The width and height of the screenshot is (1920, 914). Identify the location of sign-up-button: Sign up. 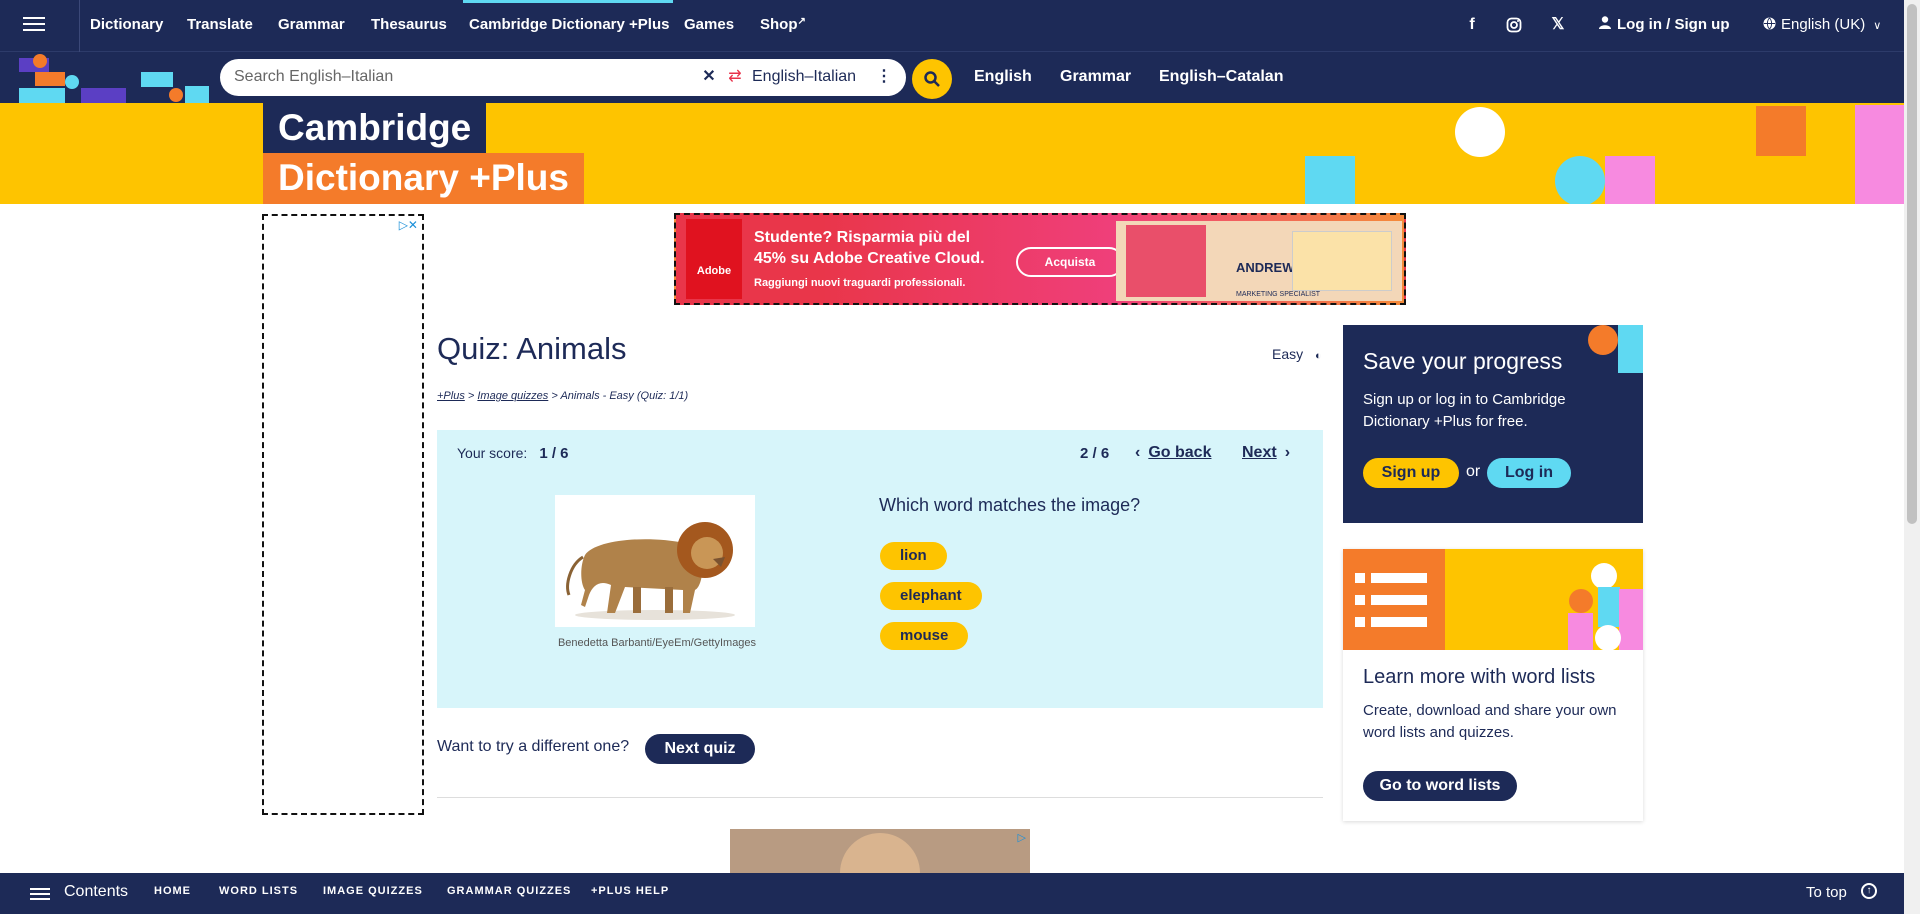
(1411, 473).